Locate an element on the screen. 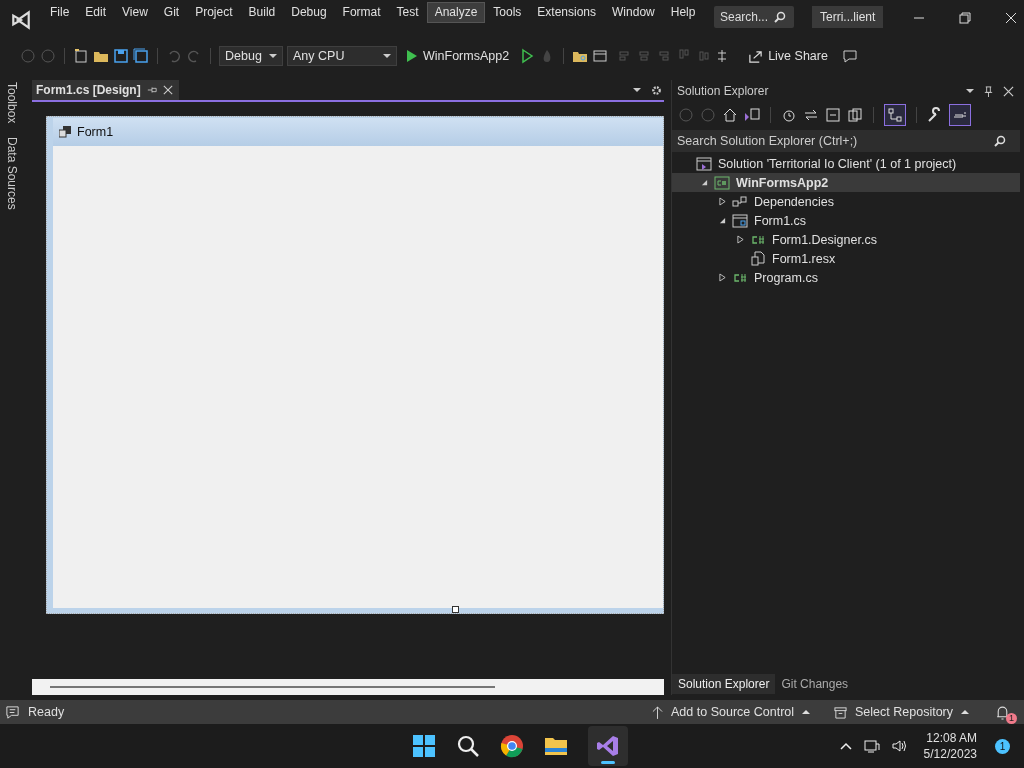  document-tab: Form1.cs [Design] is located at coordinates (105, 90).